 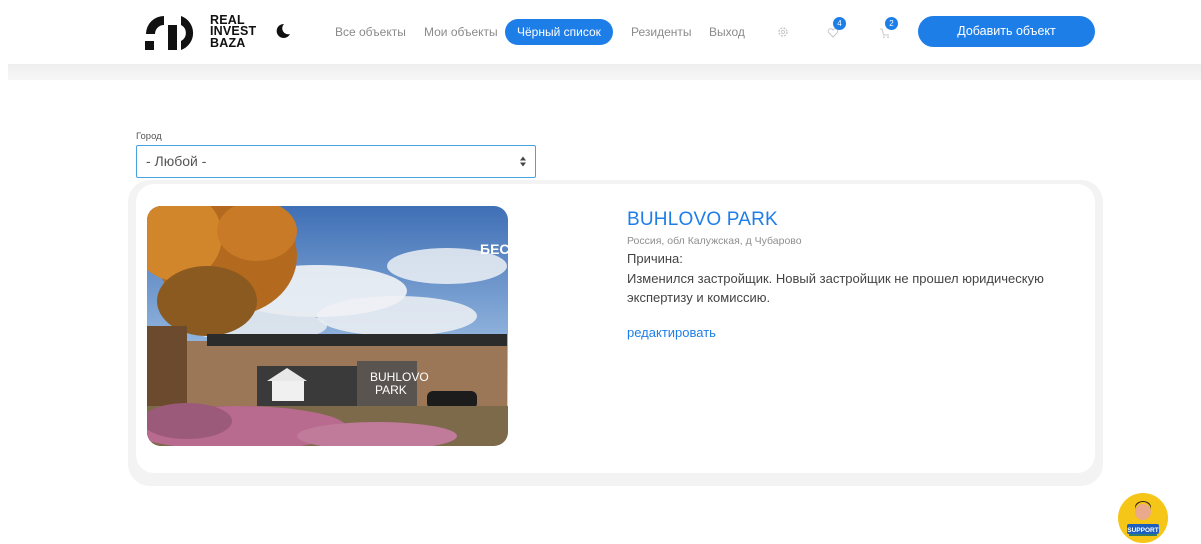 I want to click on moon-icon, so click(x=283, y=31).